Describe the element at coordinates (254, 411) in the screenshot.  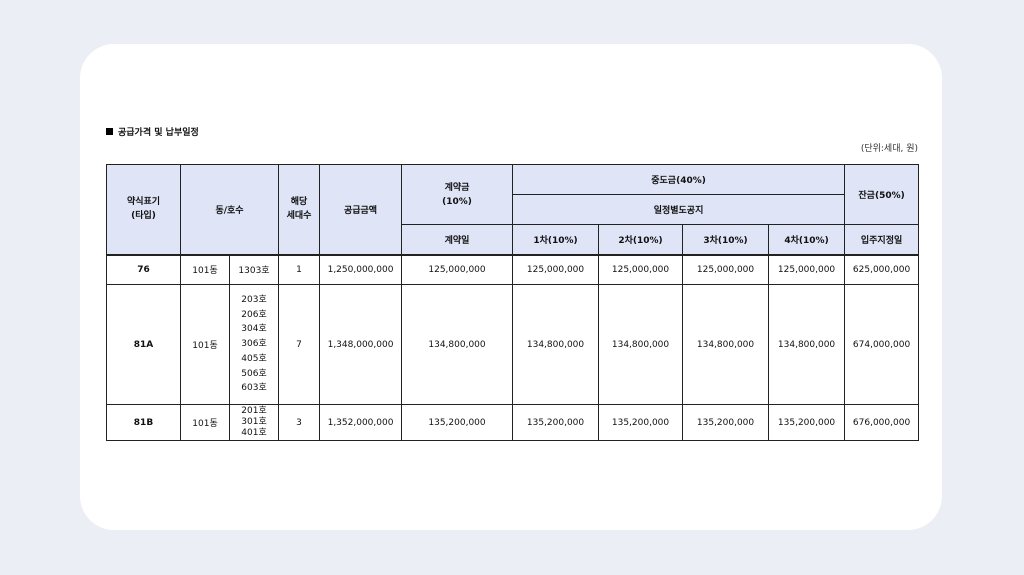
I see `ho-item: 201호` at that location.